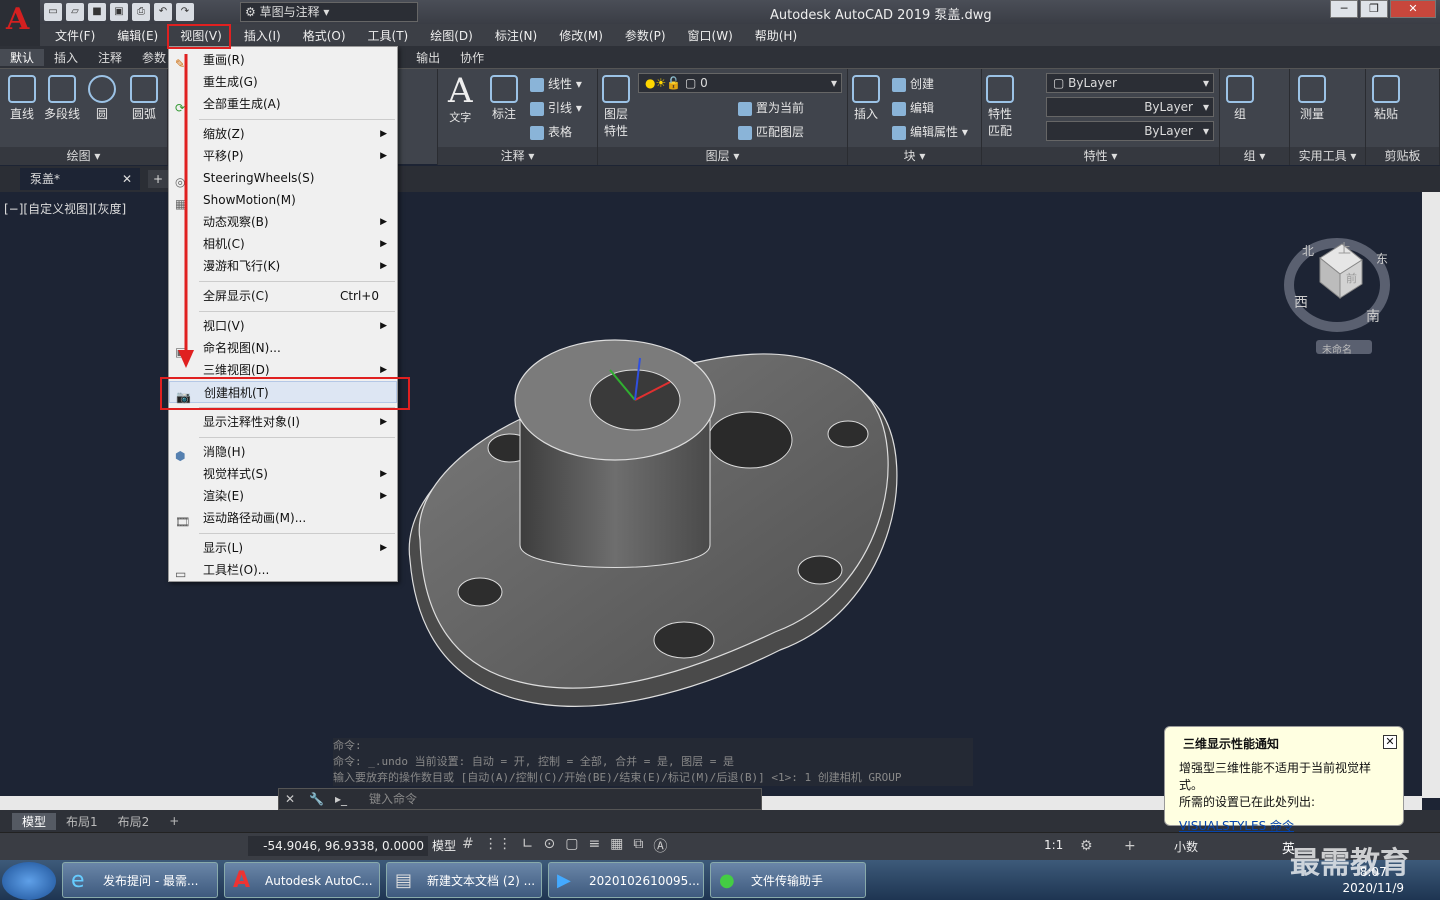  I want to click on menu-tools: 工具(T), so click(388, 35).